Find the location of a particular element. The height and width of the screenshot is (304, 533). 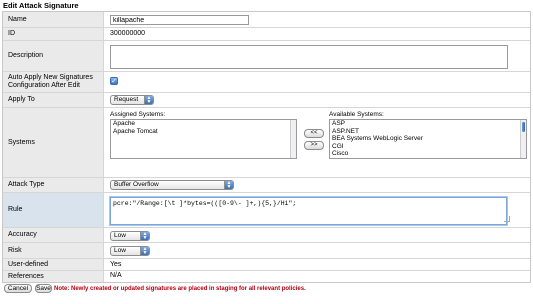

assigned-scrollbar is located at coordinates (293, 139).